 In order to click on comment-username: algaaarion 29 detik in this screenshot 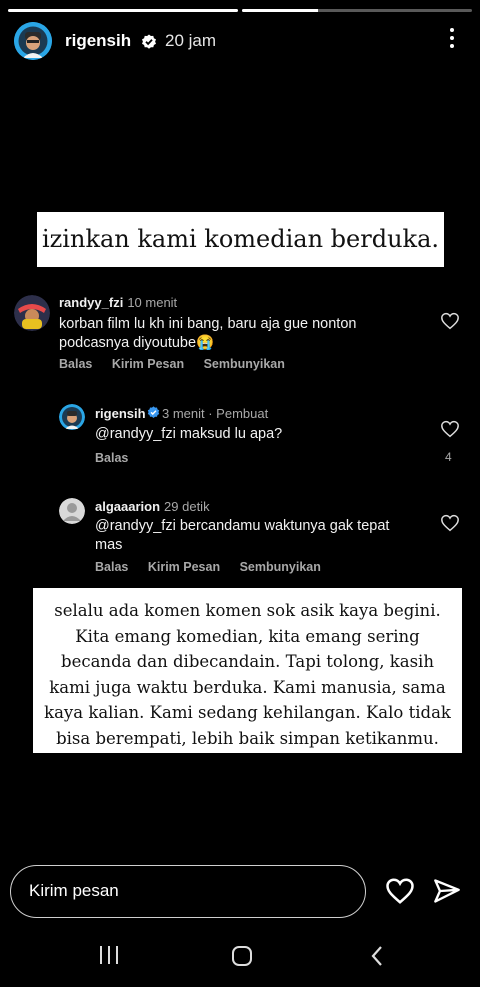, I will do `click(152, 506)`.